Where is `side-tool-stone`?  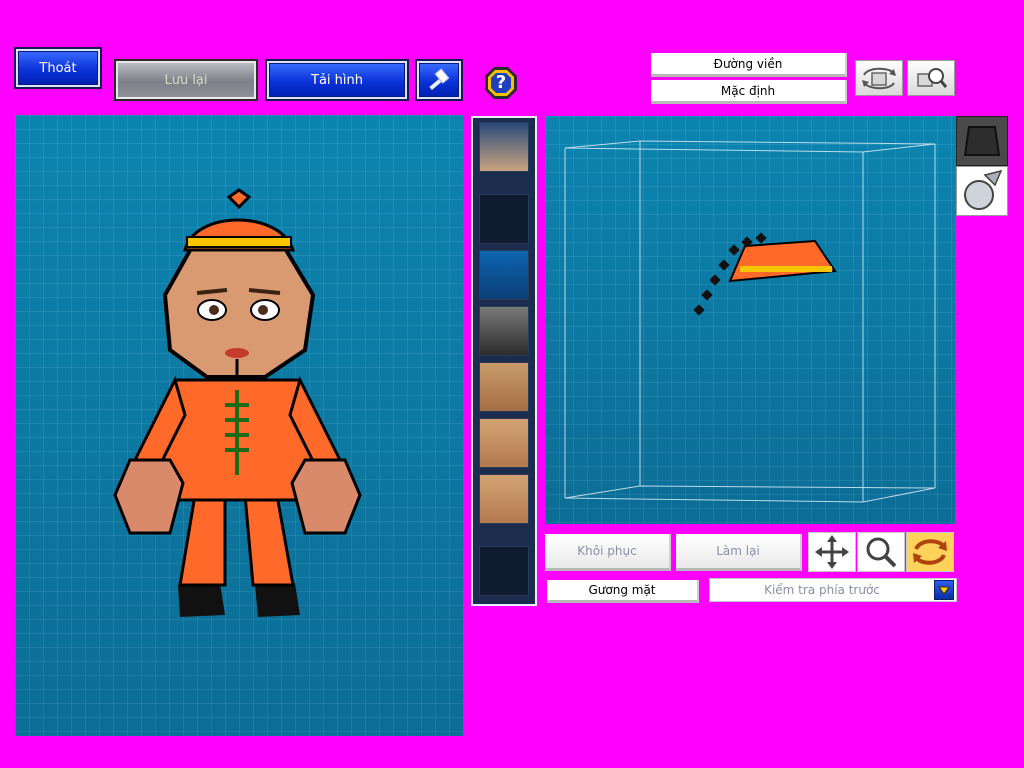 side-tool-stone is located at coordinates (982, 141).